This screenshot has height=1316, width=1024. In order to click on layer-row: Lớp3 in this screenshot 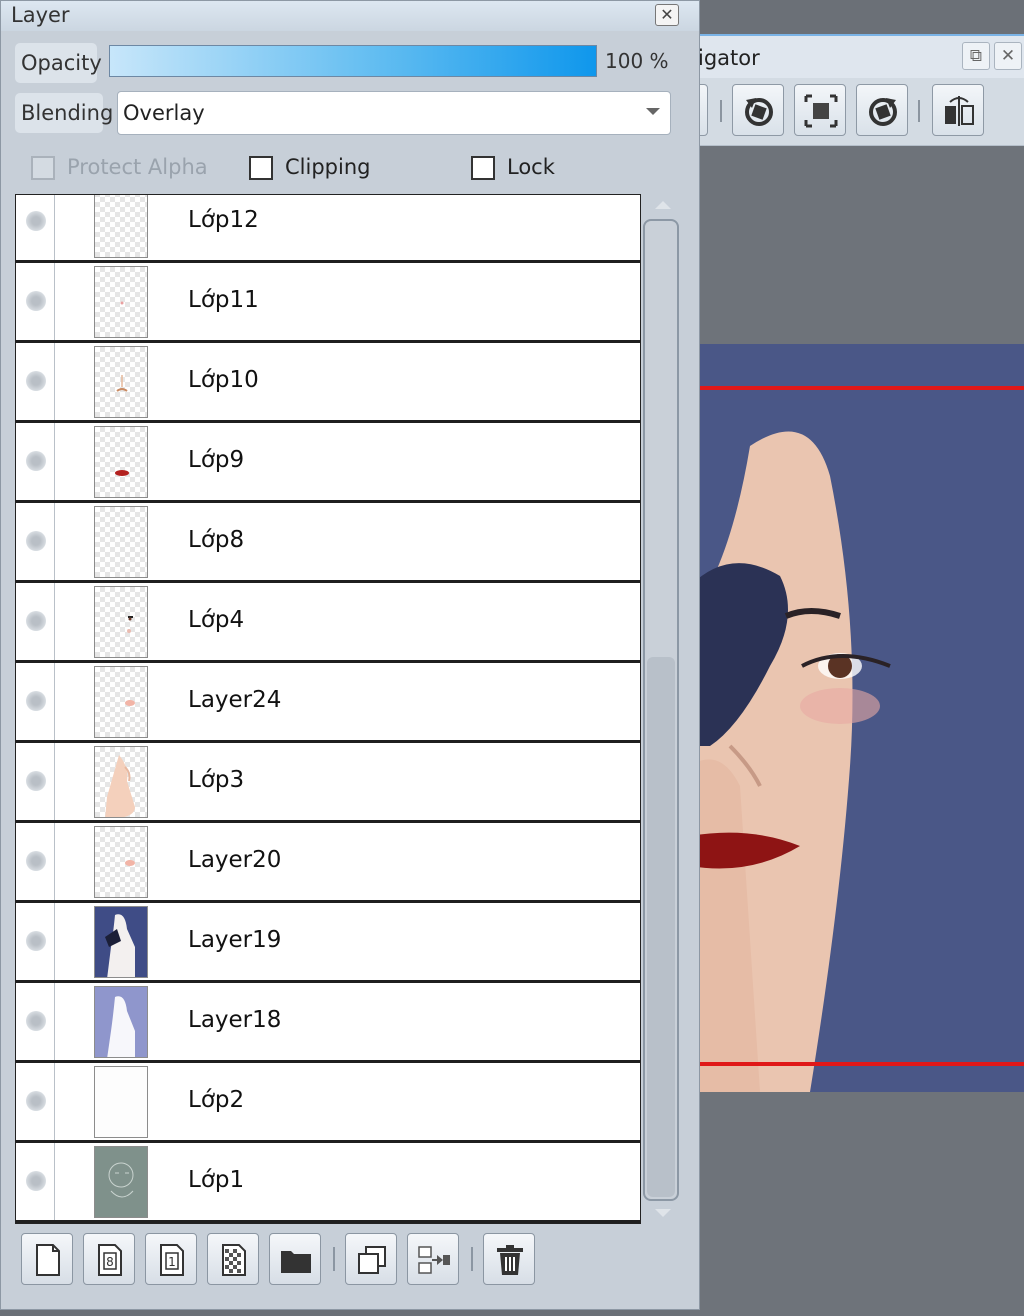, I will do `click(328, 783)`.